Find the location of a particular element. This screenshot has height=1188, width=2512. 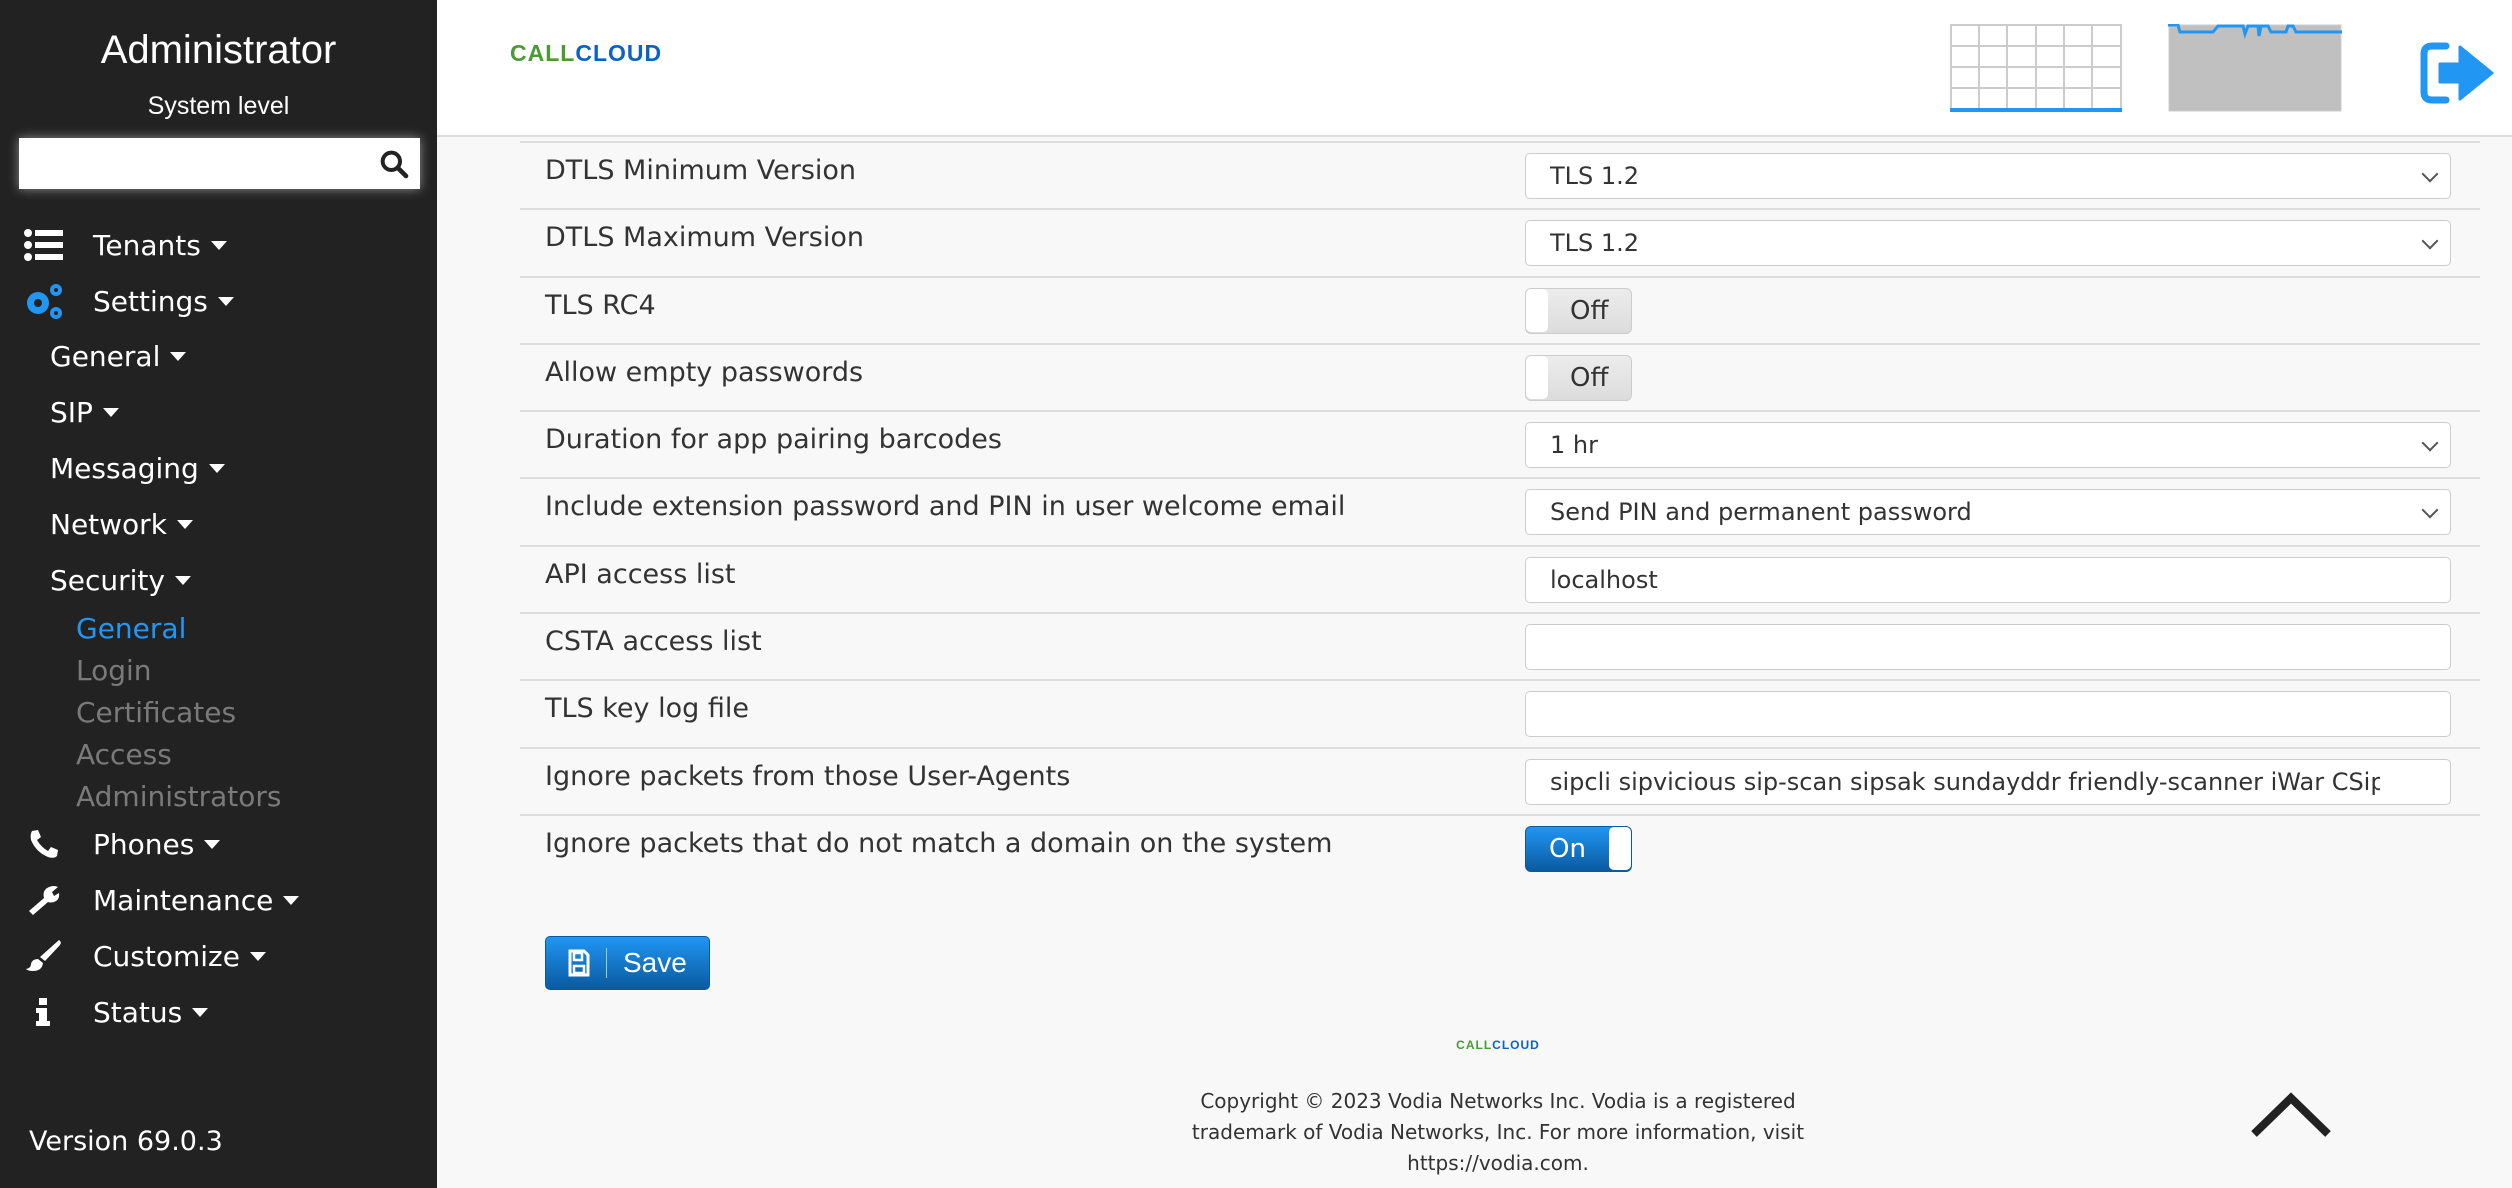

sidebar-item-label: Settings is located at coordinates (150, 301).